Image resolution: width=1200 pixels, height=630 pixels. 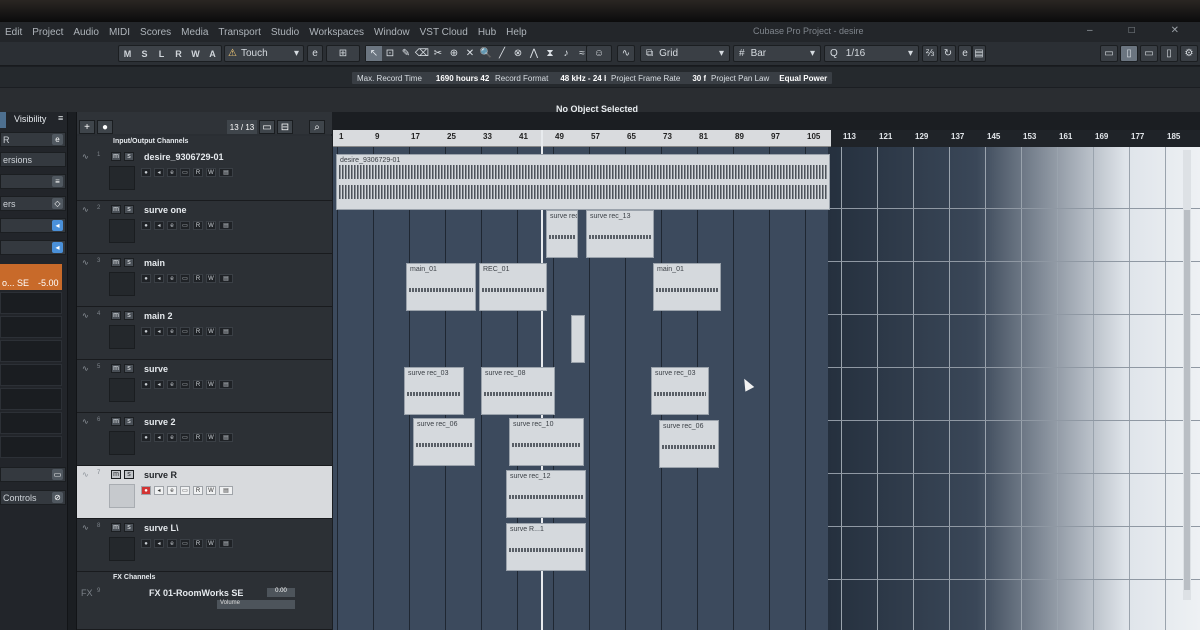 What do you see at coordinates (281, 592) in the screenshot?
I see `fx-volume-value: 0.00` at bounding box center [281, 592].